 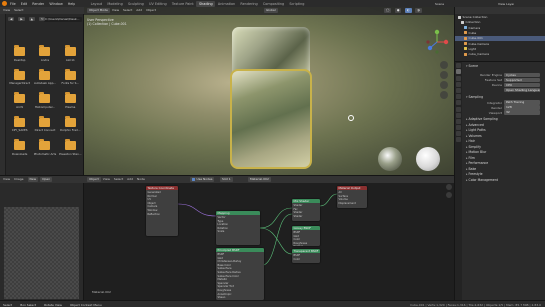 I want to click on tab-compositing: Compositing, so click(x=273, y=4).